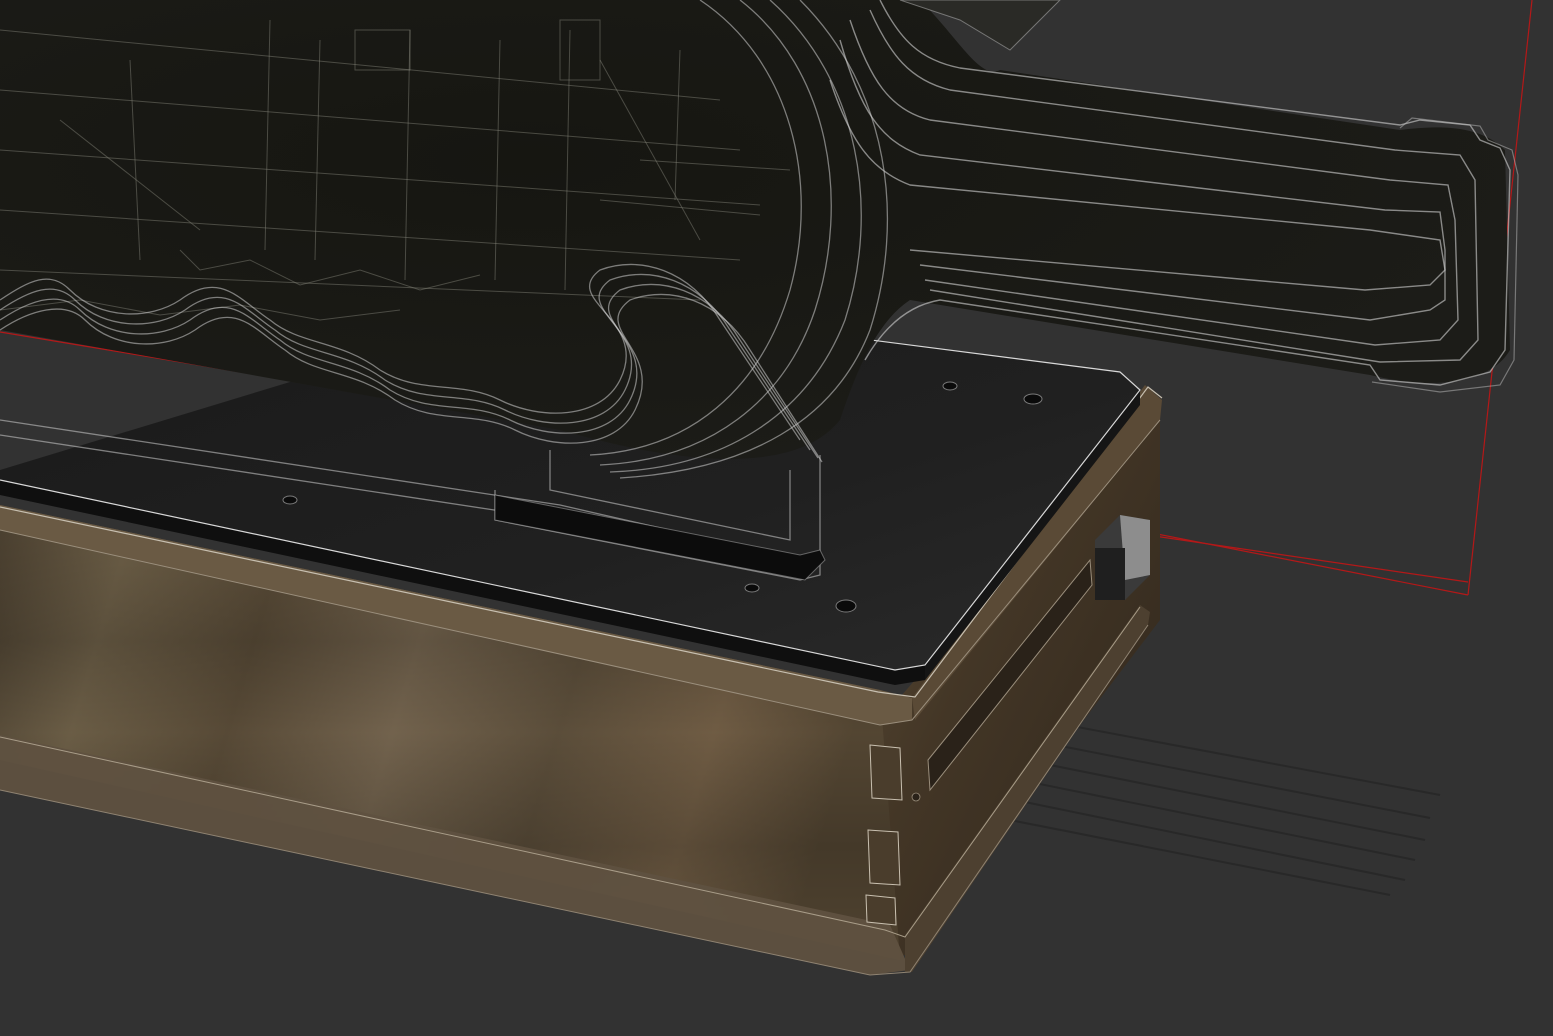 This screenshot has height=1036, width=1553. What do you see at coordinates (916, 797) in the screenshot?
I see `base-side-hole` at bounding box center [916, 797].